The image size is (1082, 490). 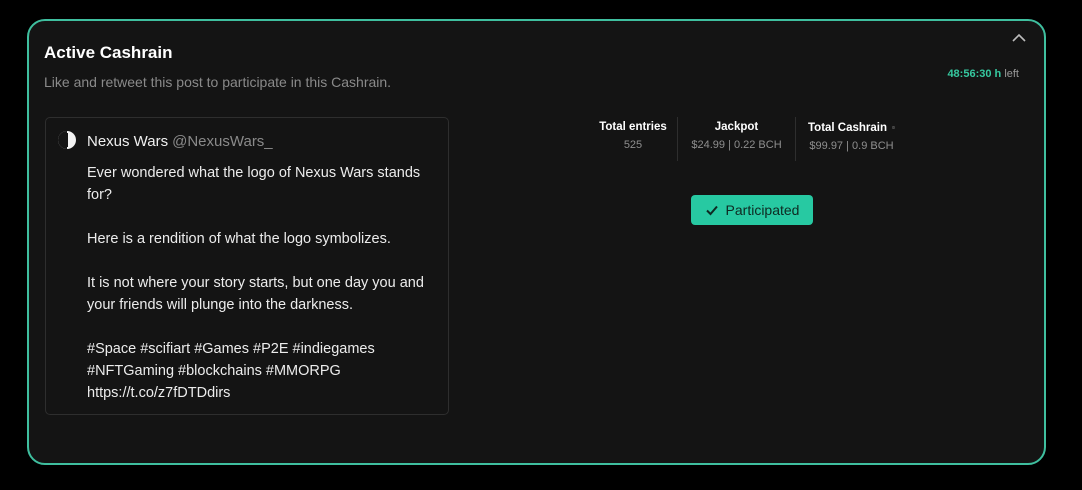 What do you see at coordinates (736, 145) in the screenshot?
I see `stat-value: $24.99 | 0.22 BCH` at bounding box center [736, 145].